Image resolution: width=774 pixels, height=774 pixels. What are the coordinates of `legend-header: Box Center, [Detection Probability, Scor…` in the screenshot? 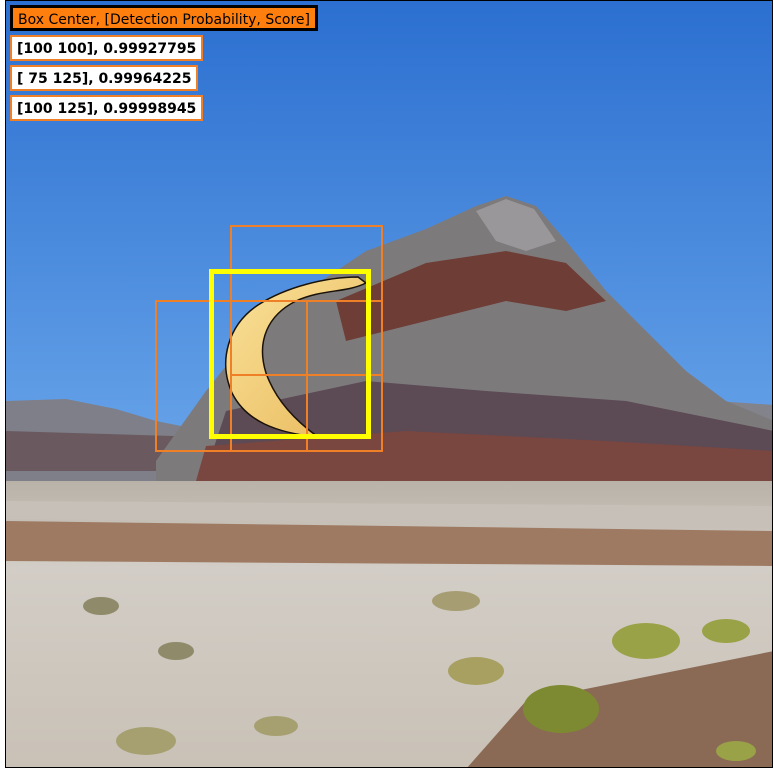 It's located at (164, 18).